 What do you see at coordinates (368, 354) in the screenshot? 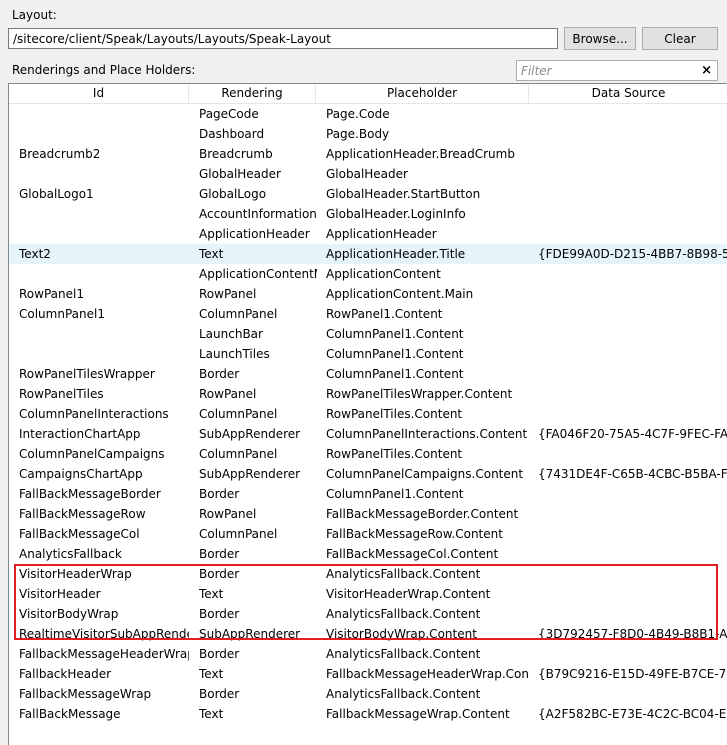
I see `table-row: LaunchTiles ColumnPanel1.Content` at bounding box center [368, 354].